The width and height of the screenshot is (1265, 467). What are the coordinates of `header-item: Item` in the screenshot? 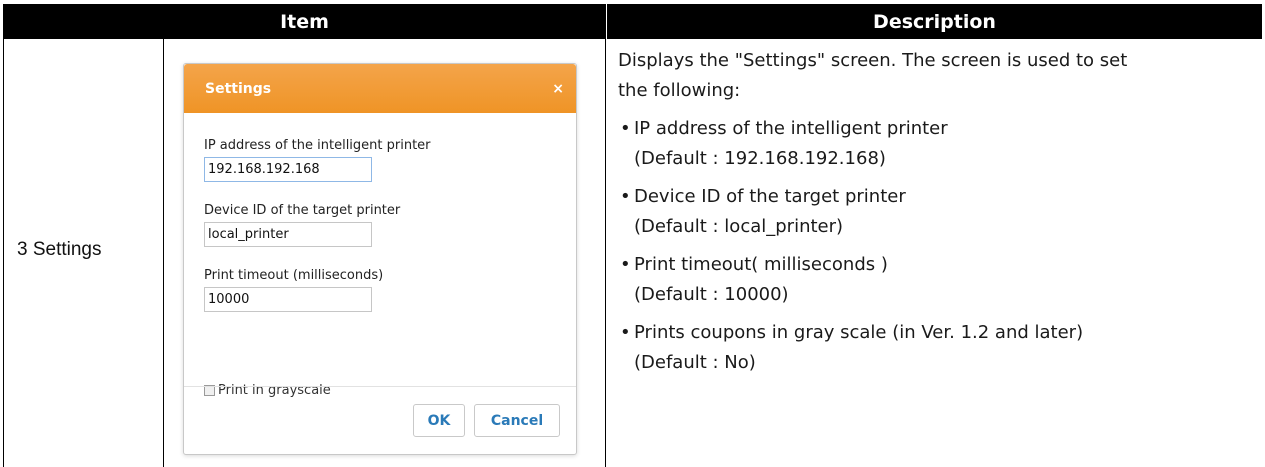 It's located at (304, 21).